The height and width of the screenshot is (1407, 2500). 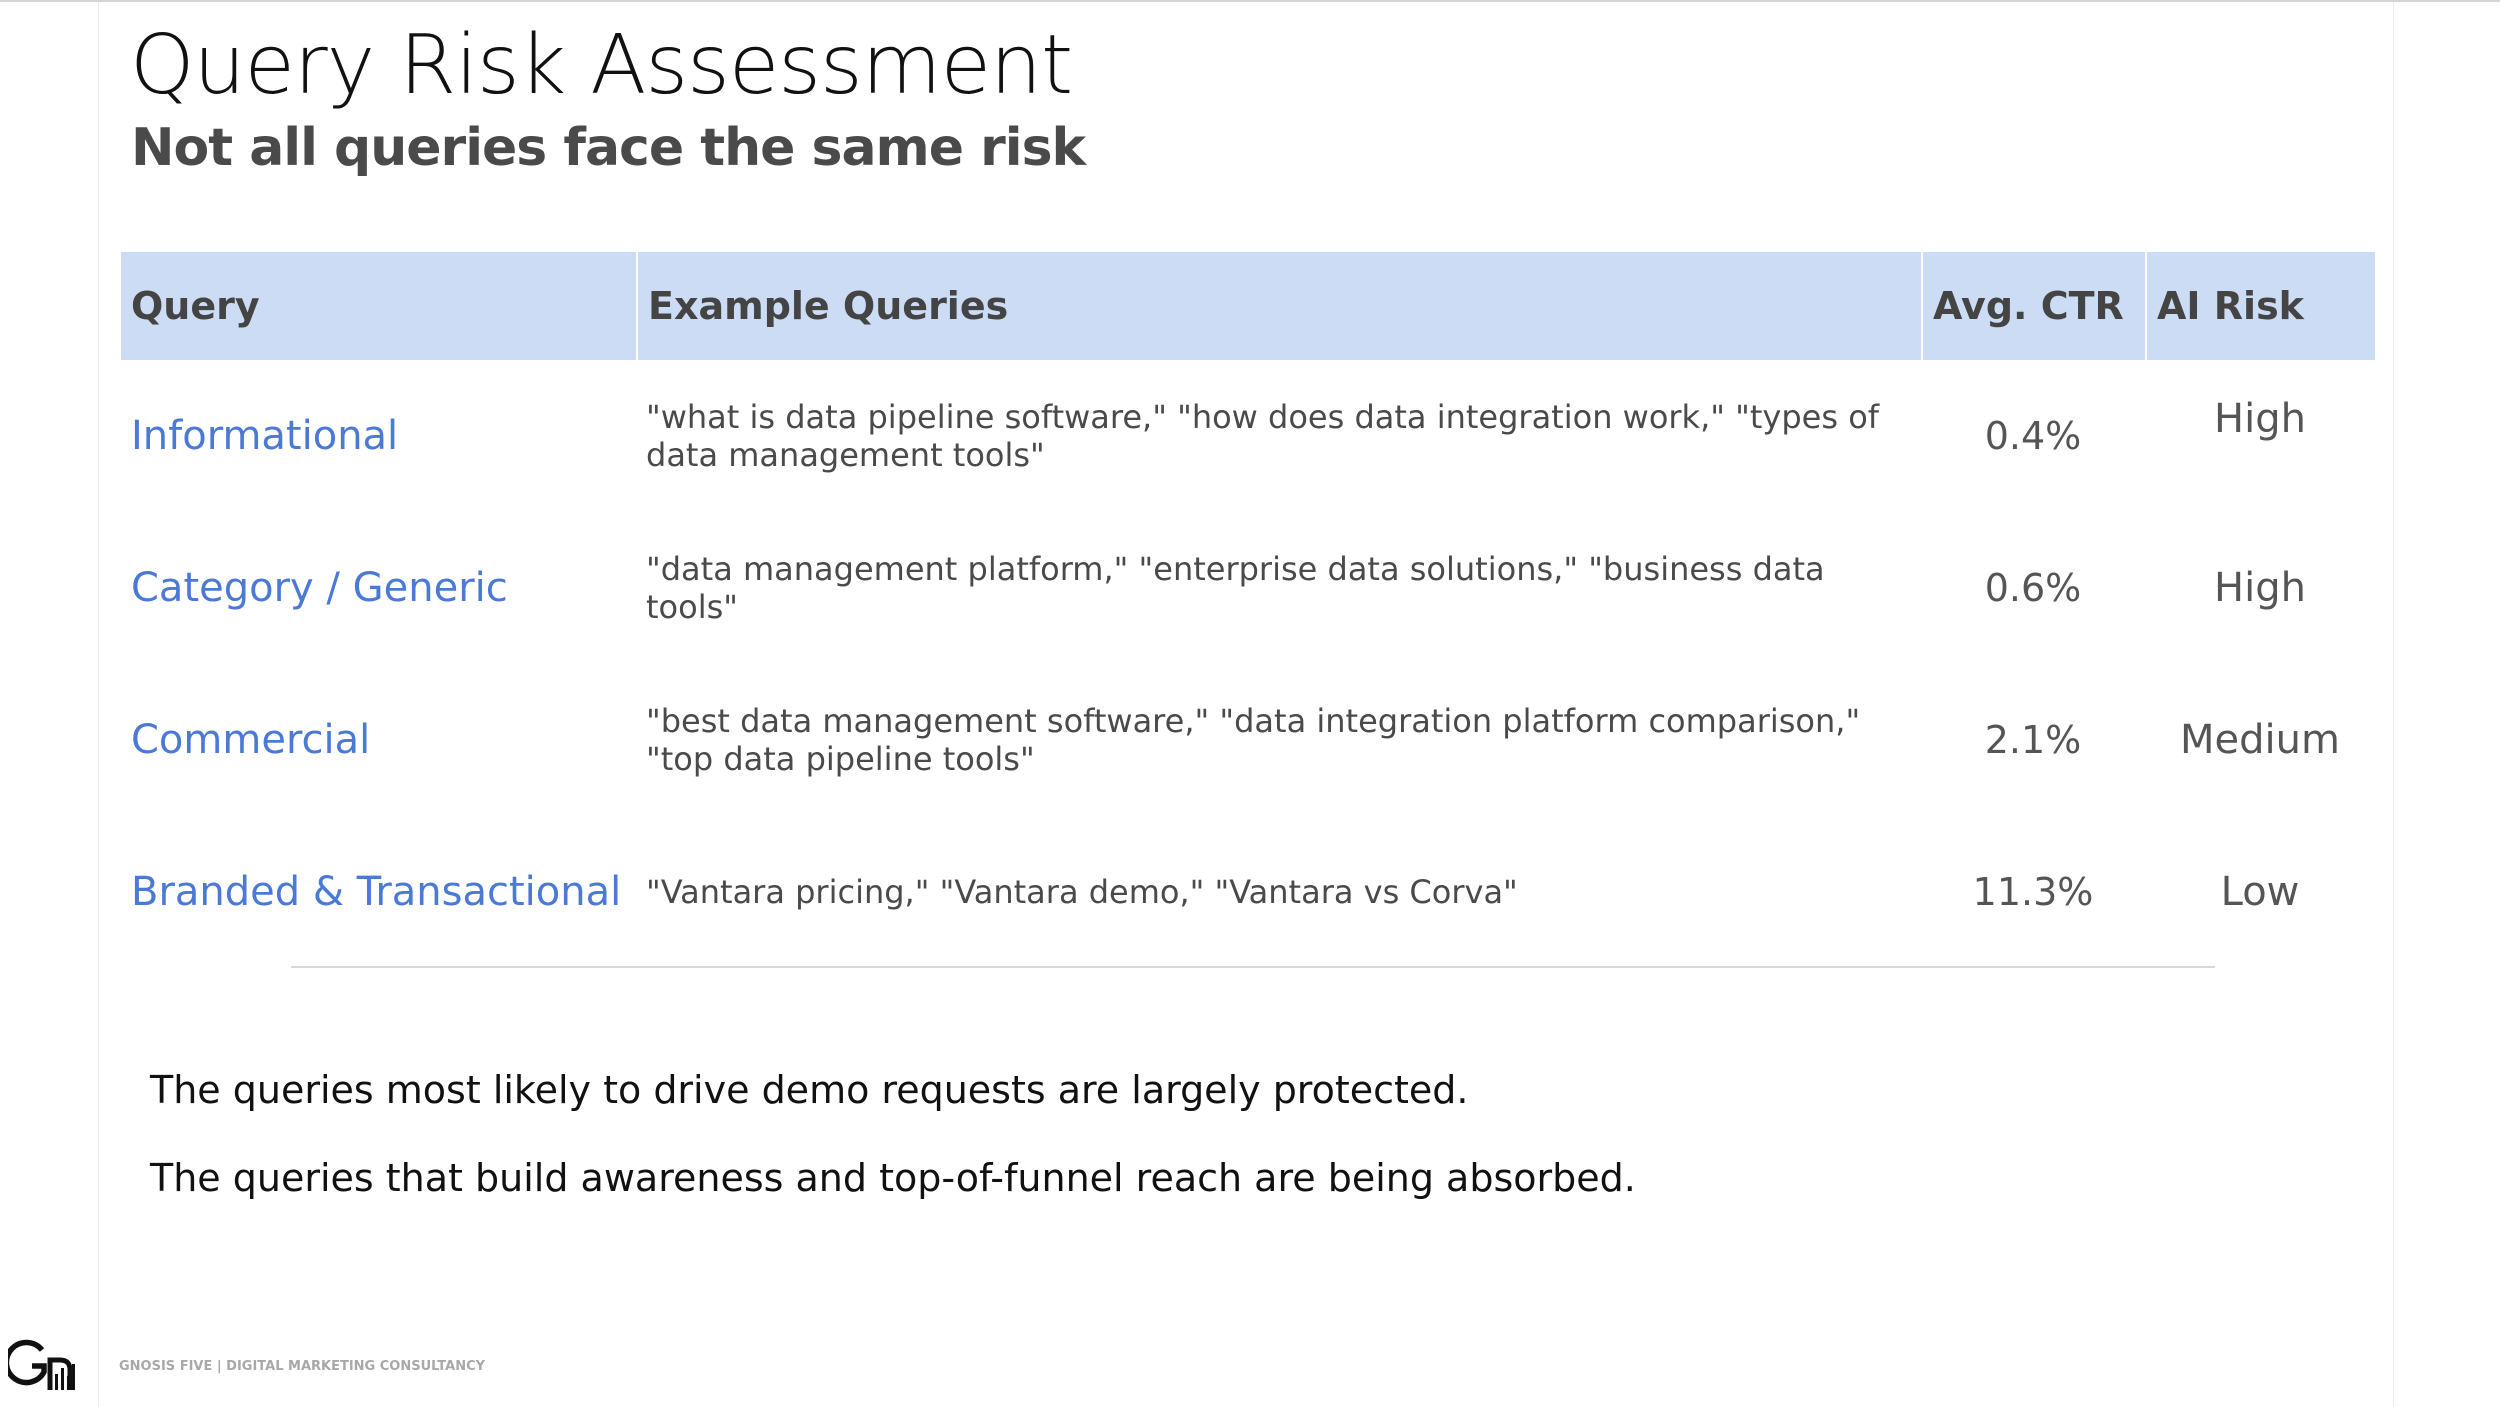 I want to click on avg-ctr-cell: 2.1%, so click(x=2033, y=740).